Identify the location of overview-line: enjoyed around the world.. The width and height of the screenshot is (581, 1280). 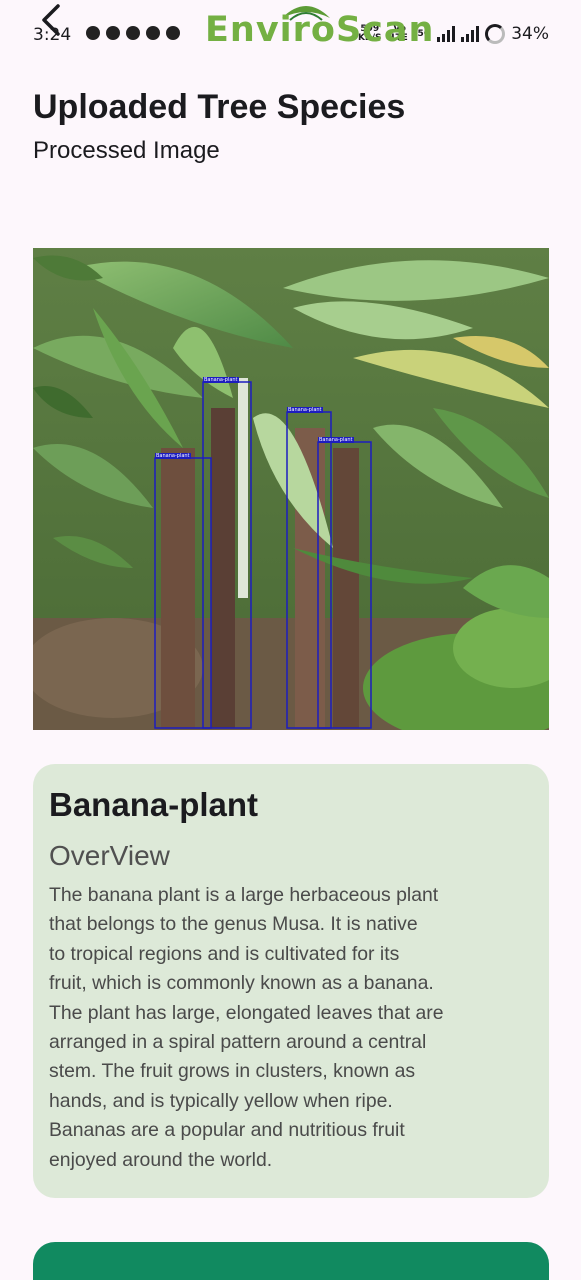
(161, 1159).